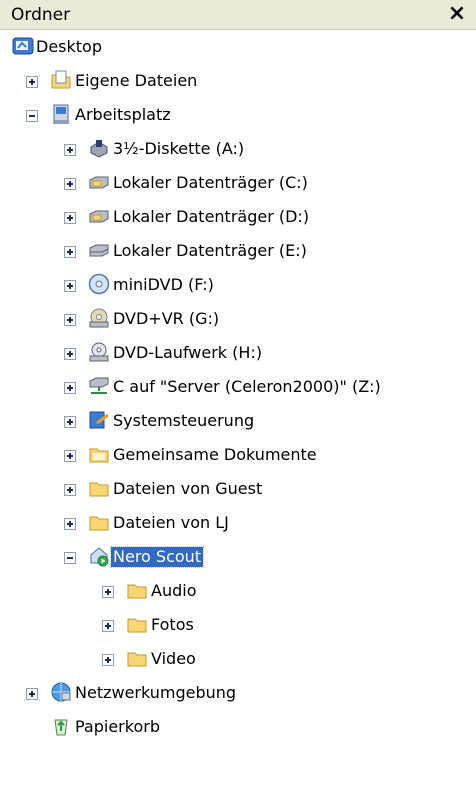  Describe the element at coordinates (69, 47) in the screenshot. I see `tree-label-desktop: Desktop` at that location.